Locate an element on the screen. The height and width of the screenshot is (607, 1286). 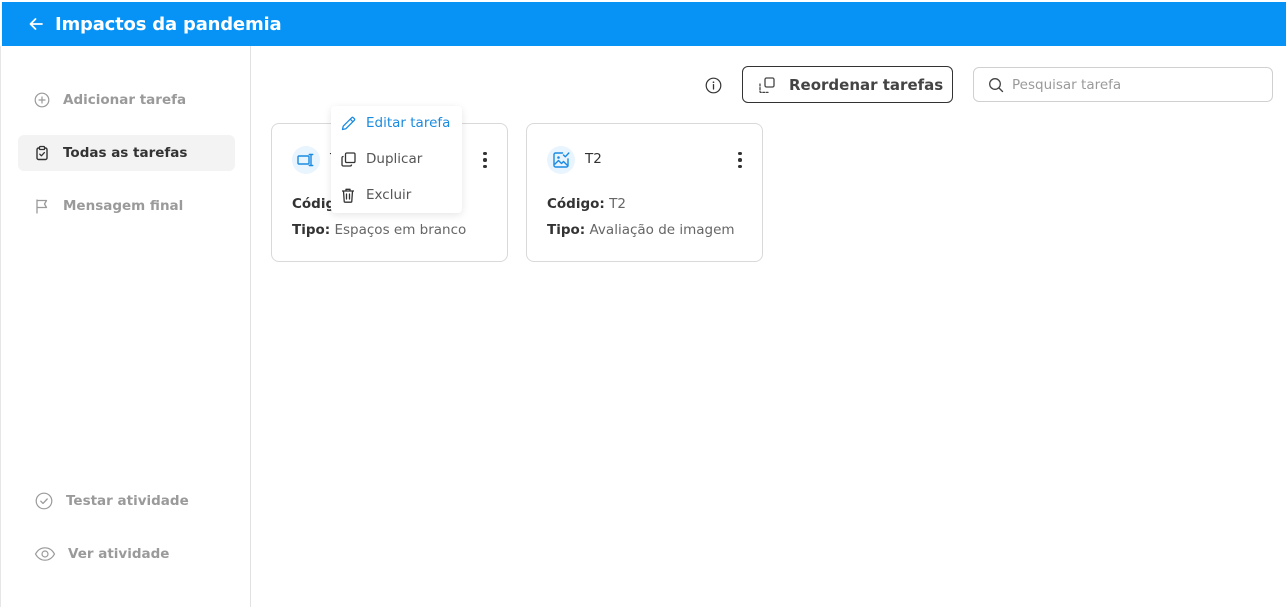
flag-icon is located at coordinates (42, 206).